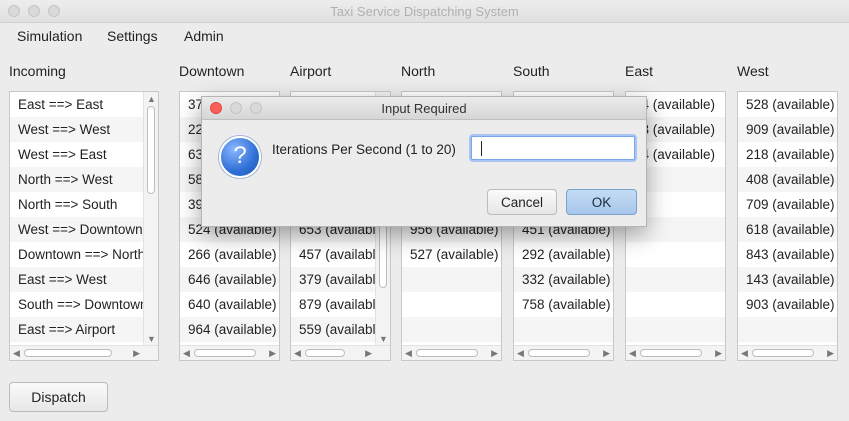 The height and width of the screenshot is (421, 849). What do you see at coordinates (364, 149) in the screenshot?
I see `dialog-prompt: Iterations Per Second (1 to 20)` at bounding box center [364, 149].